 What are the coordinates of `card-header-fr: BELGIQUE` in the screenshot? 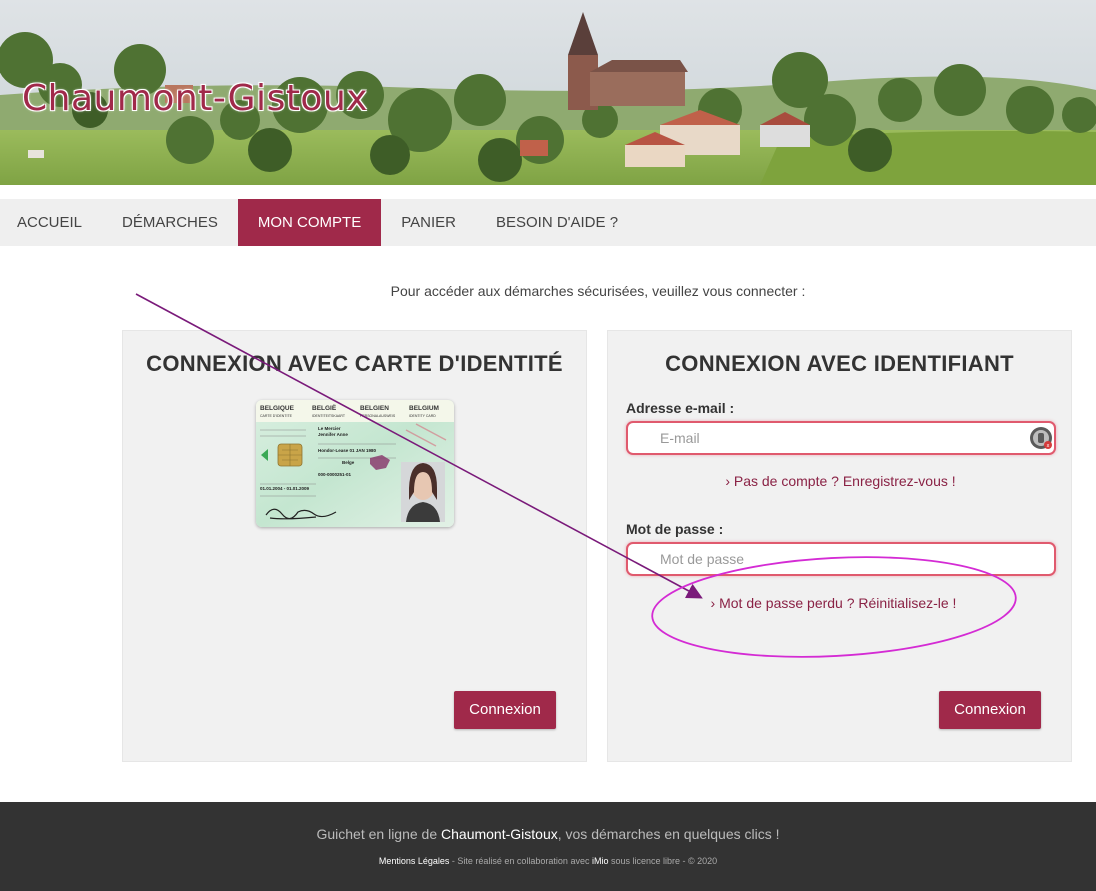 It's located at (277, 408).